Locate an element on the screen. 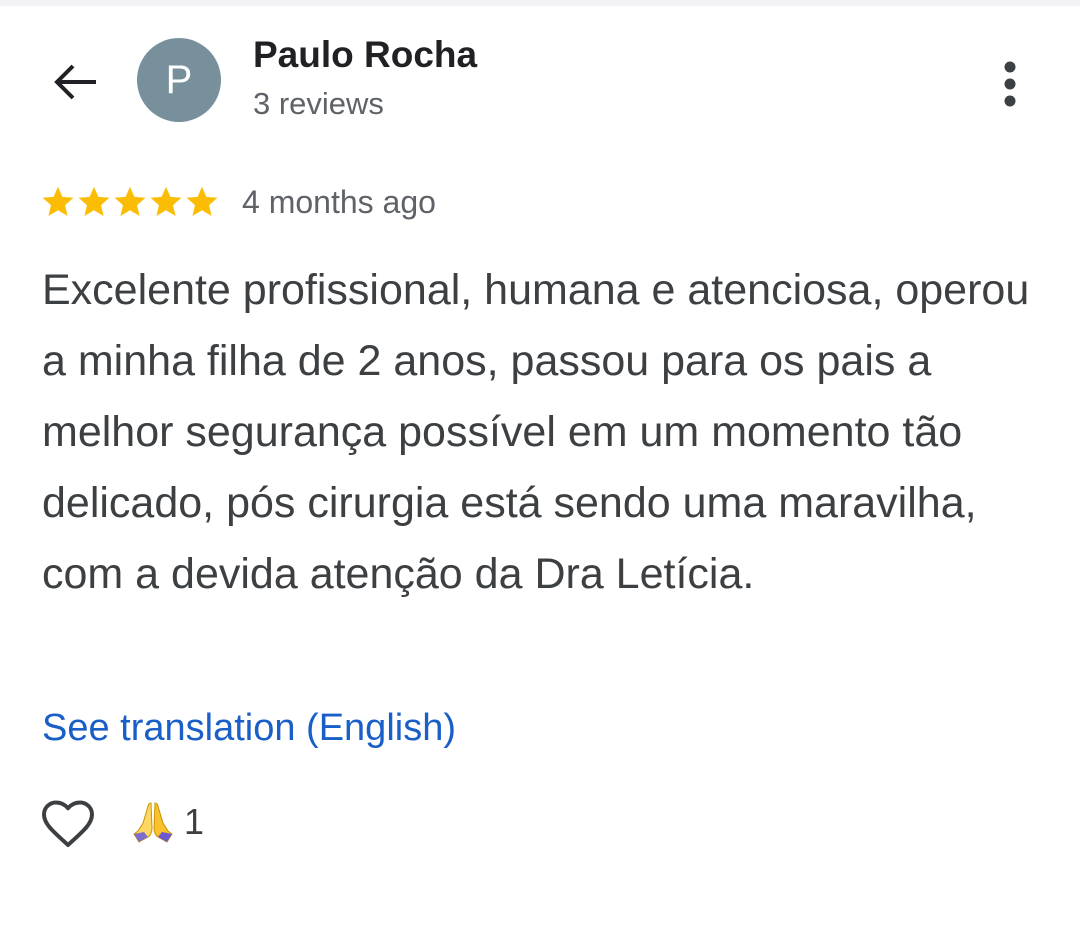 The width and height of the screenshot is (1080, 952). arrow-left-icon is located at coordinates (75, 82).